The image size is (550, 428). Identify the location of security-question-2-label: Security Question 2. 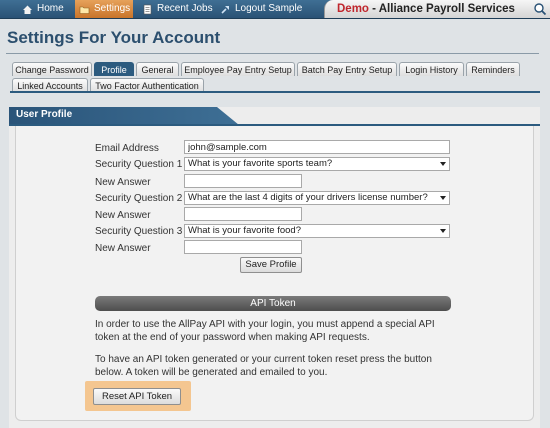
(139, 198).